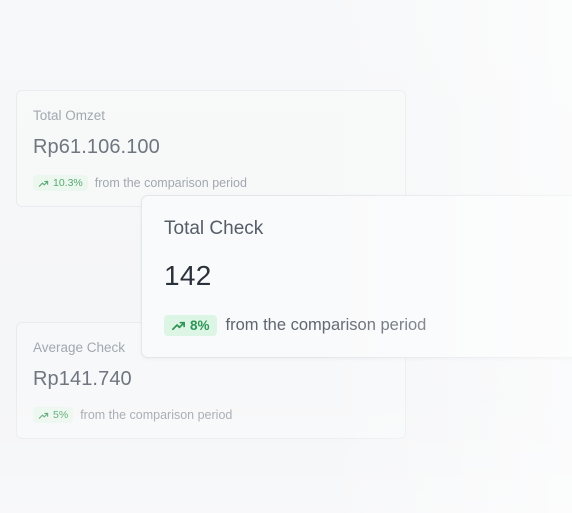  I want to click on change-badge: 5%, so click(53, 415).